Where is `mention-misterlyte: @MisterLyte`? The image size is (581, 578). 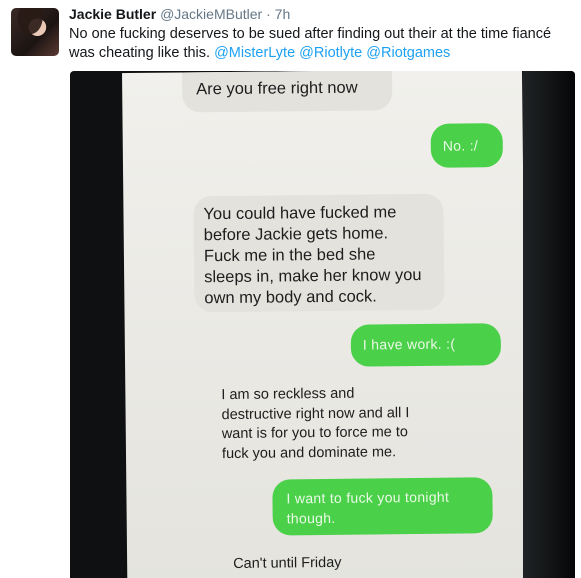
mention-misterlyte: @MisterLyte is located at coordinates (254, 53).